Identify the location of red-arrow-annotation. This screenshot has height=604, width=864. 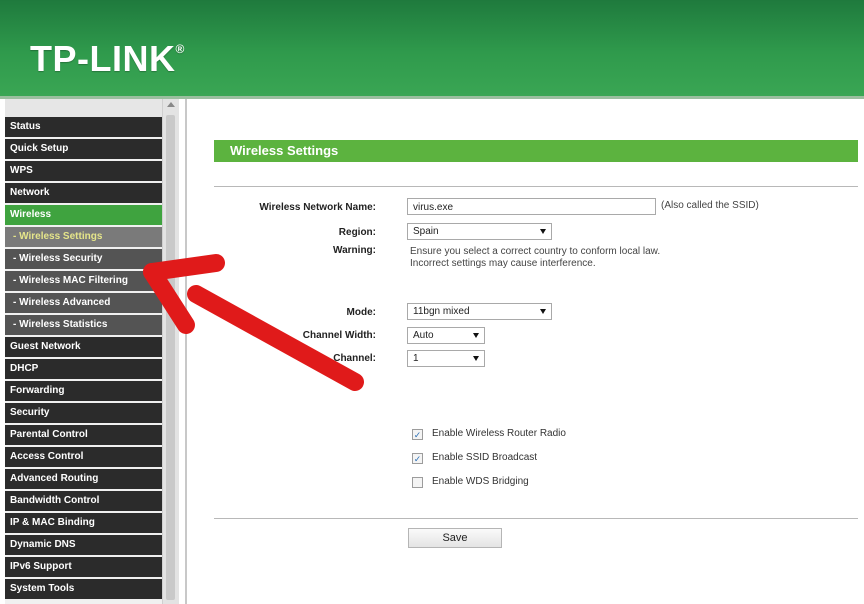
(253, 322).